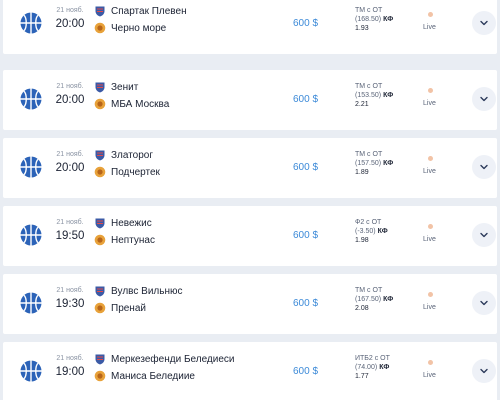 Image resolution: width=500 pixels, height=400 pixels. What do you see at coordinates (131, 104) in the screenshot?
I see `team-away: МБА Москва` at bounding box center [131, 104].